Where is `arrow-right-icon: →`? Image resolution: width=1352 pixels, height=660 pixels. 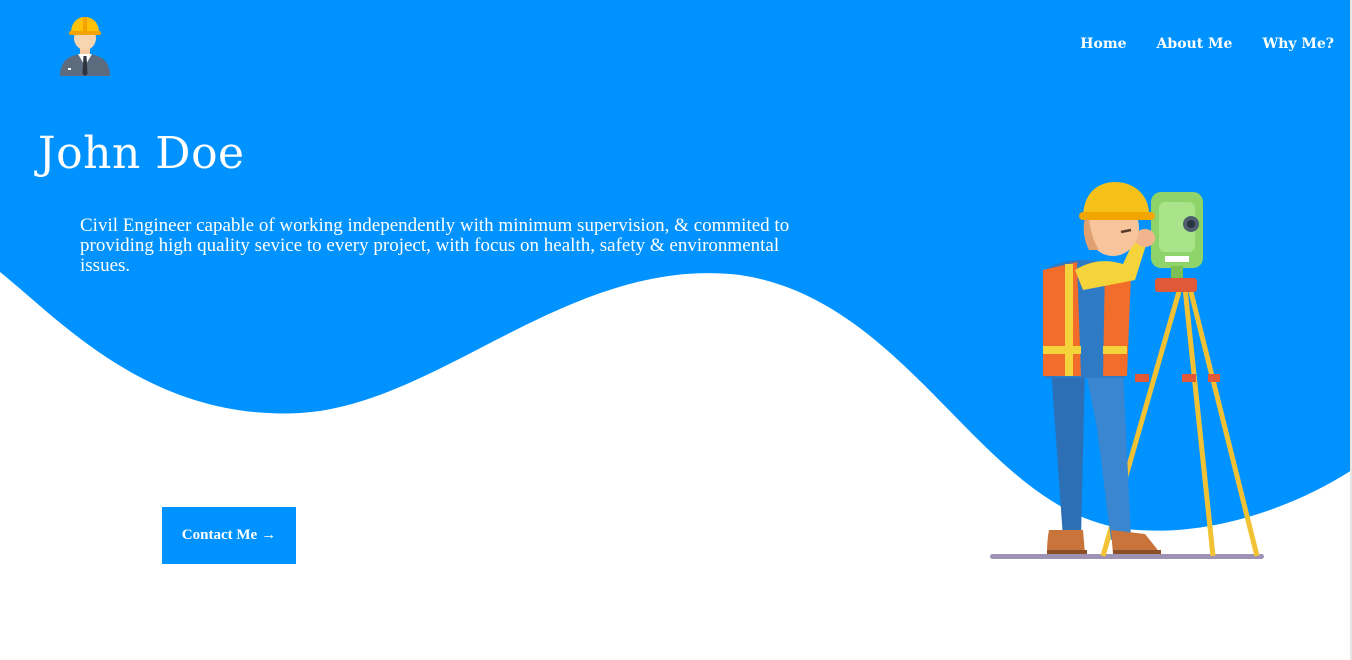
arrow-right-icon: → is located at coordinates (269, 535).